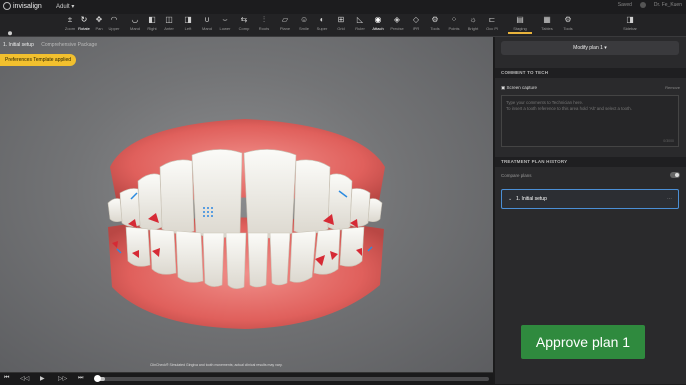 This screenshot has width=686, height=385. I want to click on approve-plan-button: Approve plan 1, so click(583, 342).